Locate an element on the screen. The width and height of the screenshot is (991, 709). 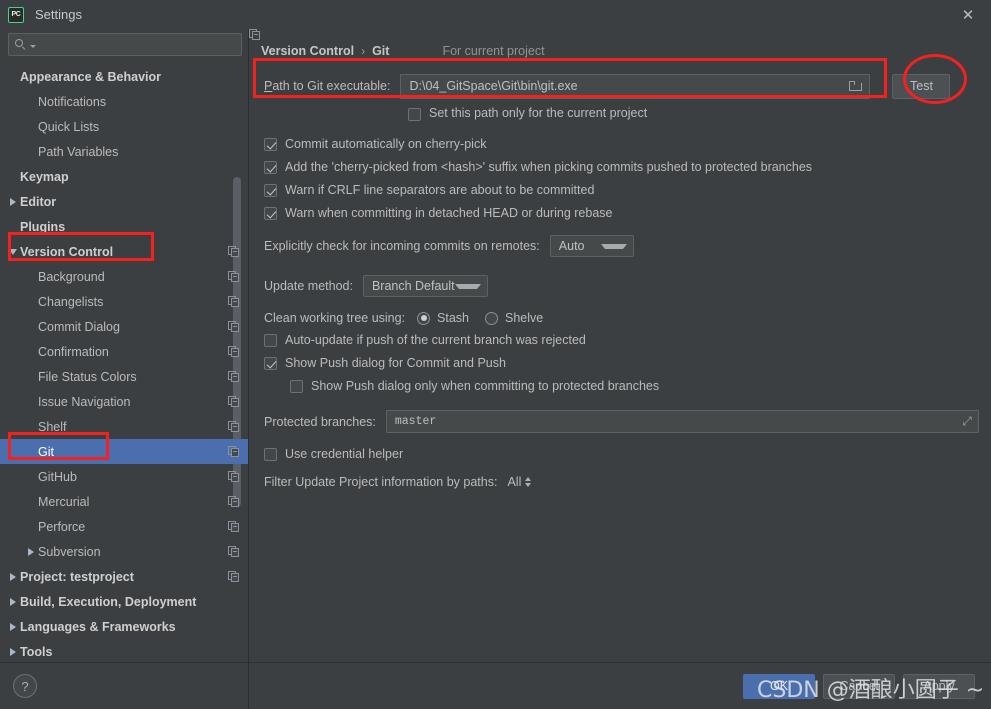
title-bar: PC Settings ✕ is located at coordinates (495, 14).